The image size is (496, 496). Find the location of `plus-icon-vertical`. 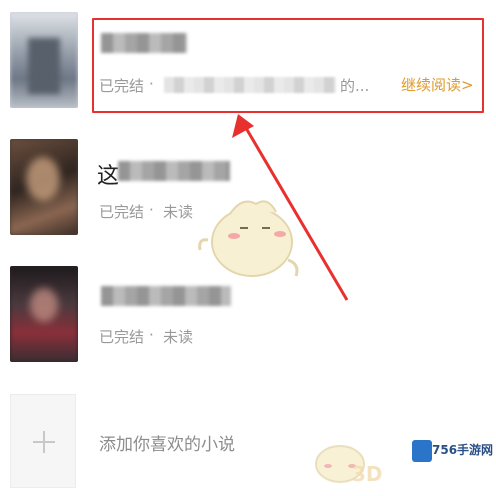

plus-icon-vertical is located at coordinates (44, 442).